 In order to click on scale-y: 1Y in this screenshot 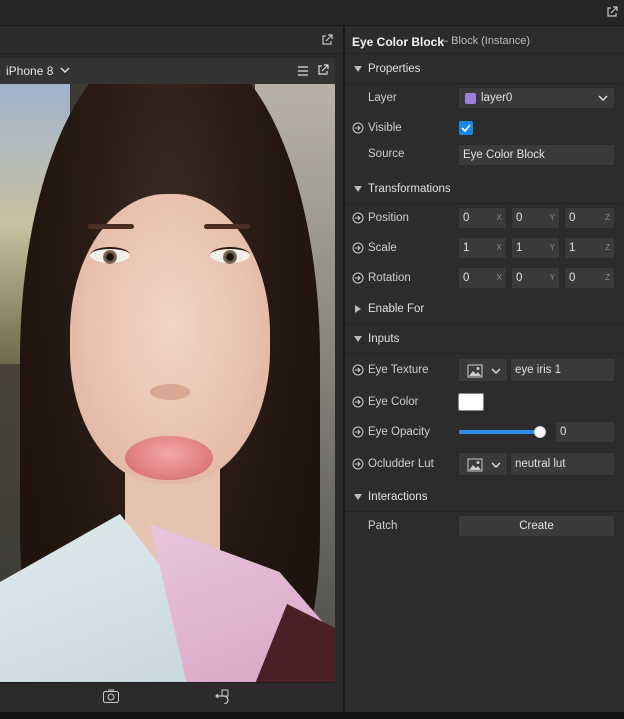, I will do `click(535, 248)`.